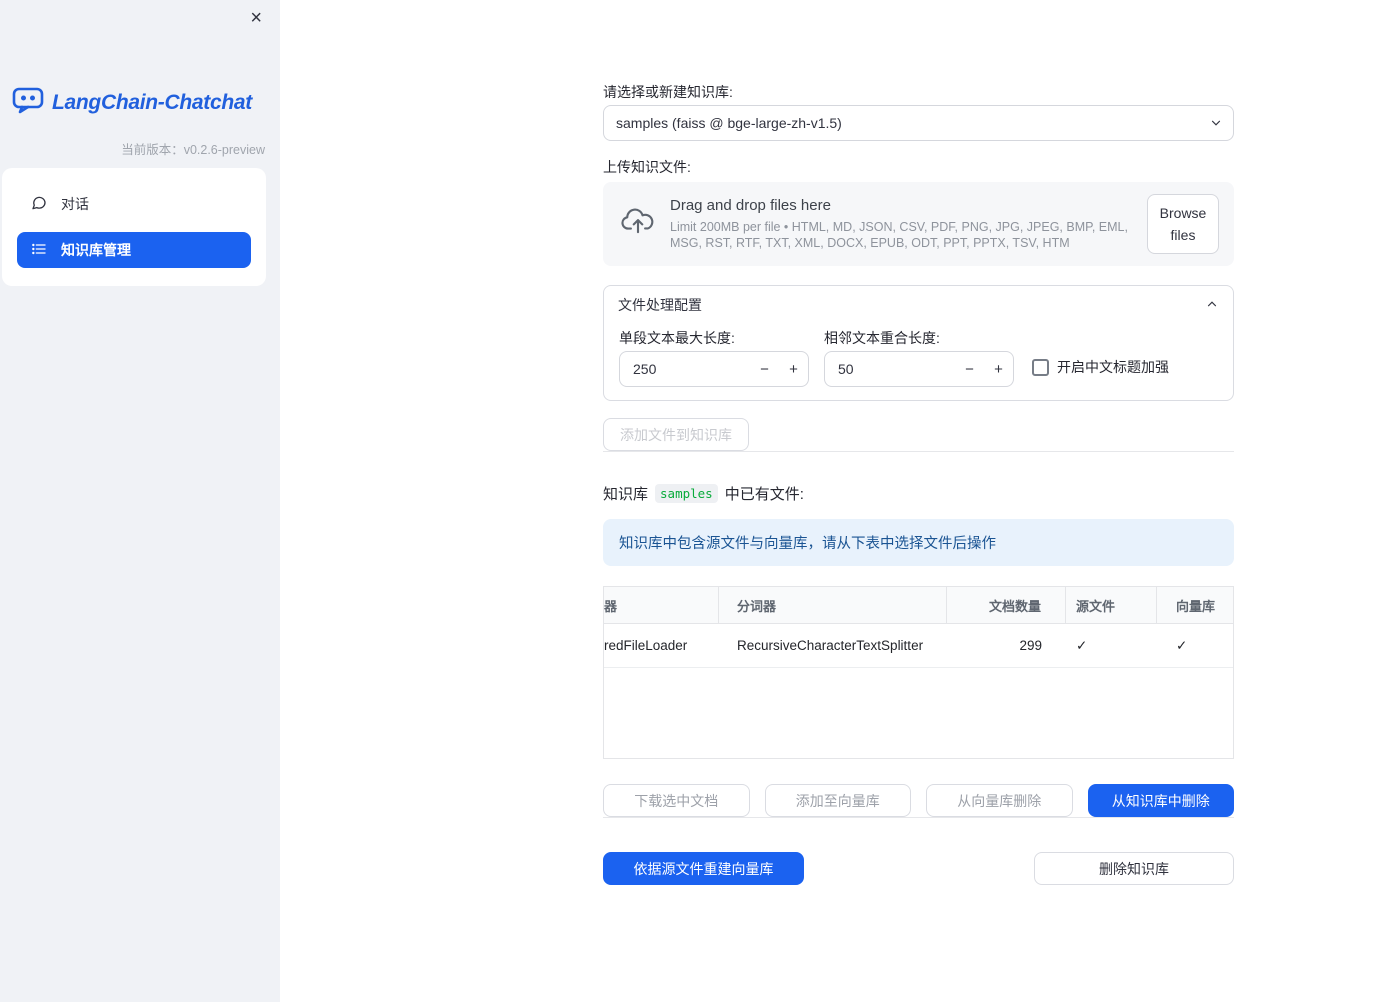  Describe the element at coordinates (1216, 124) in the screenshot. I see `chevron-down-icon` at that location.